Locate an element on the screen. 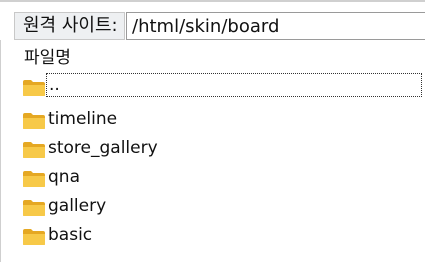 Image resolution: width=425 pixels, height=262 pixels. remote-site-label: 원격 사이트: is located at coordinates (69, 26).